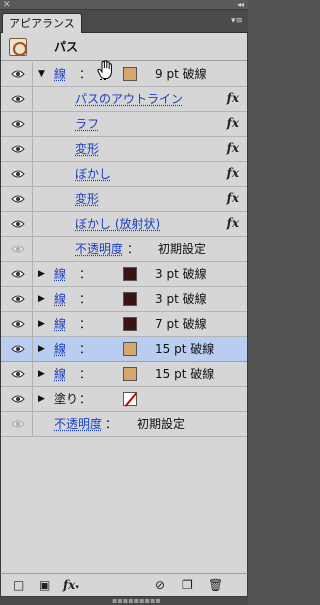 The width and height of the screenshot is (320, 605). I want to click on add-new-fill-icon: ▣, so click(44, 585).